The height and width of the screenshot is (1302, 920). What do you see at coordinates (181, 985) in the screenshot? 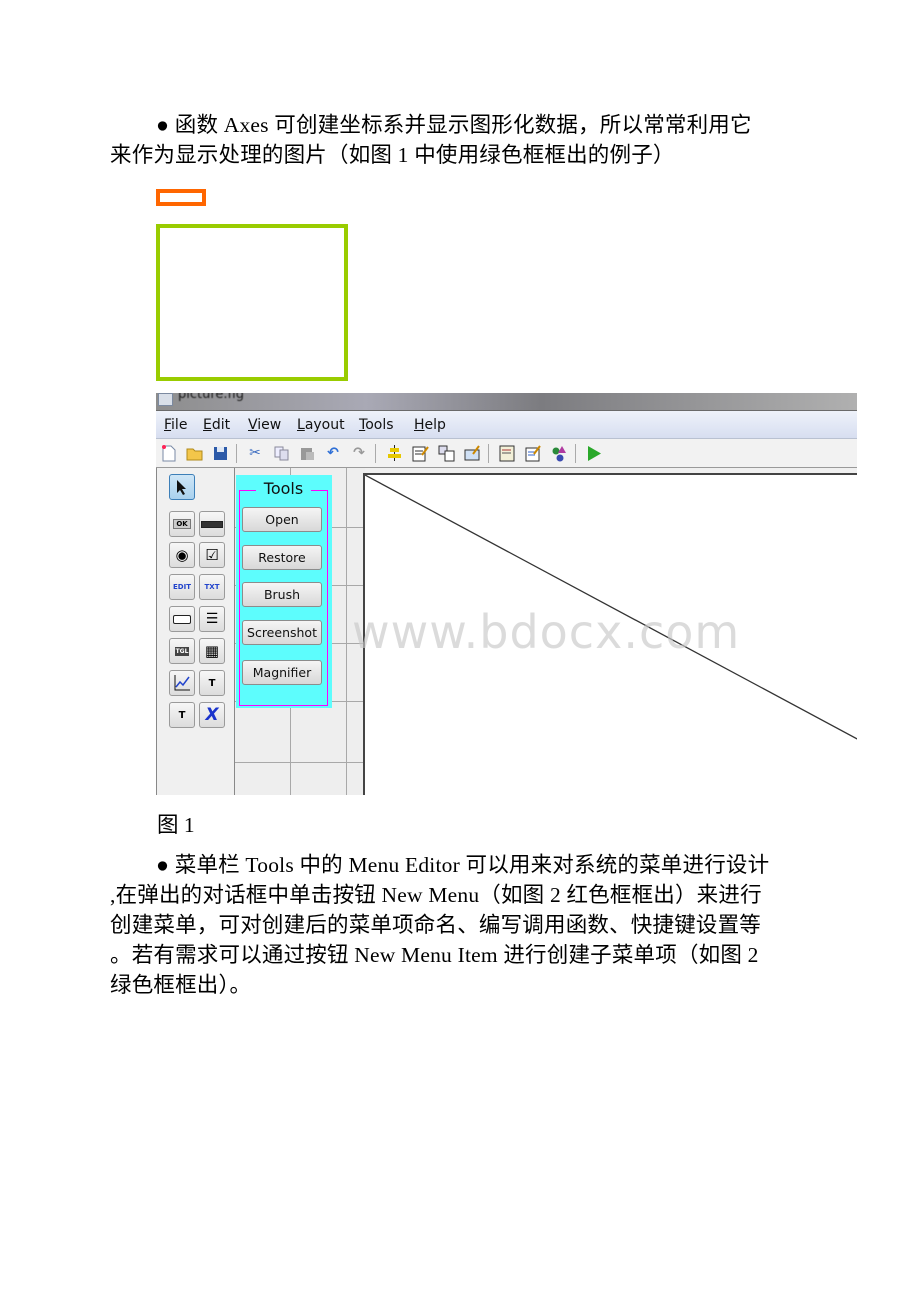
I see `paragraph-line: 绿色框框出）。` at bounding box center [181, 985].